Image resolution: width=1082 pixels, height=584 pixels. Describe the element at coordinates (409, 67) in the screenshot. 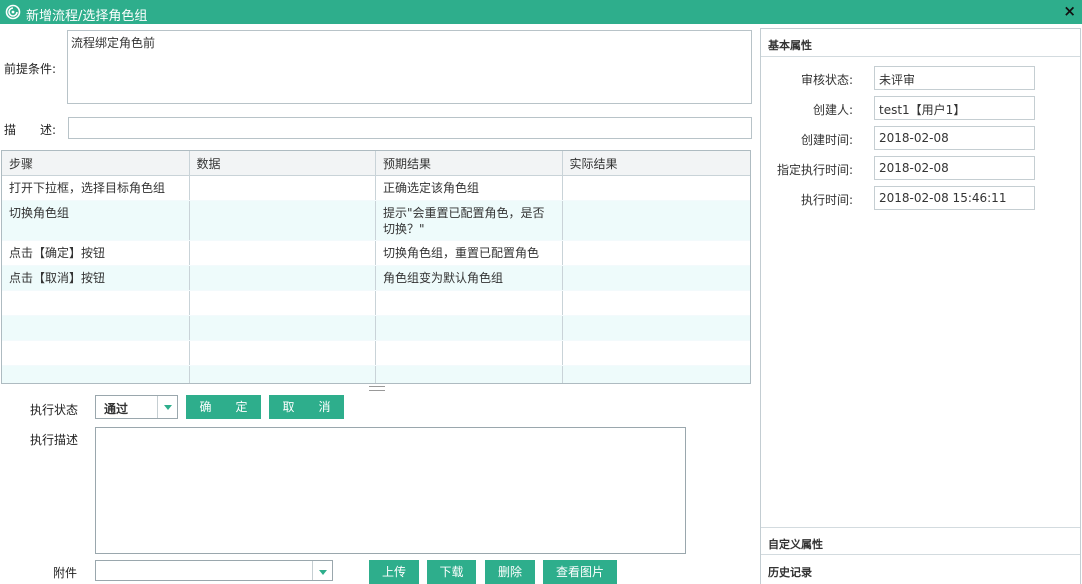

I see `precondition-field: 流程绑定角色前` at that location.